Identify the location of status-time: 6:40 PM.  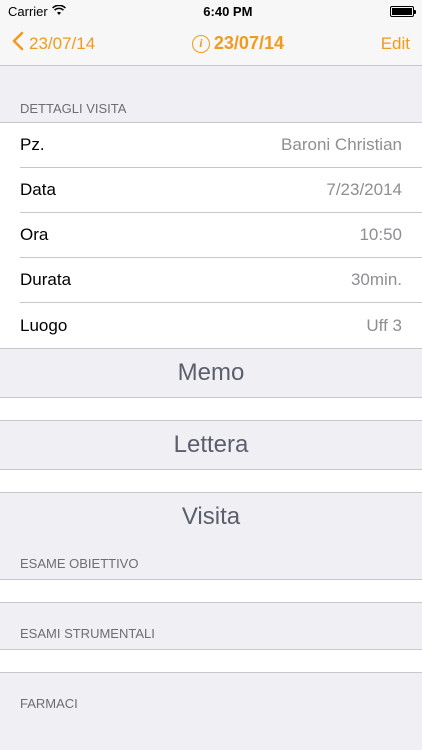
(228, 11).